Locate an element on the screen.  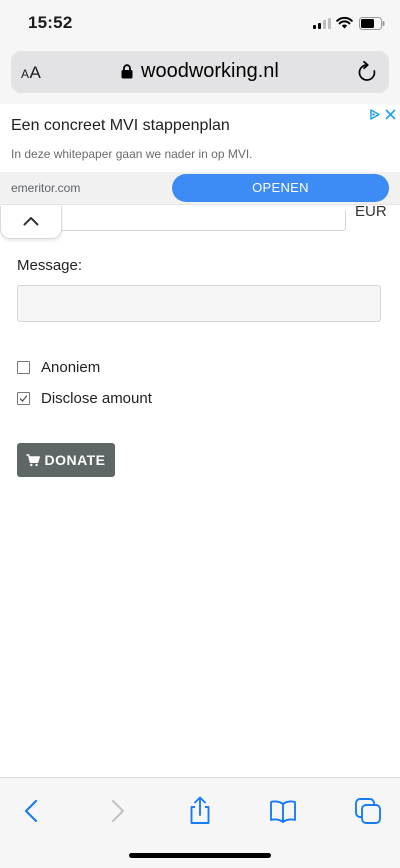
donate-label: DONATE is located at coordinates (75, 460).